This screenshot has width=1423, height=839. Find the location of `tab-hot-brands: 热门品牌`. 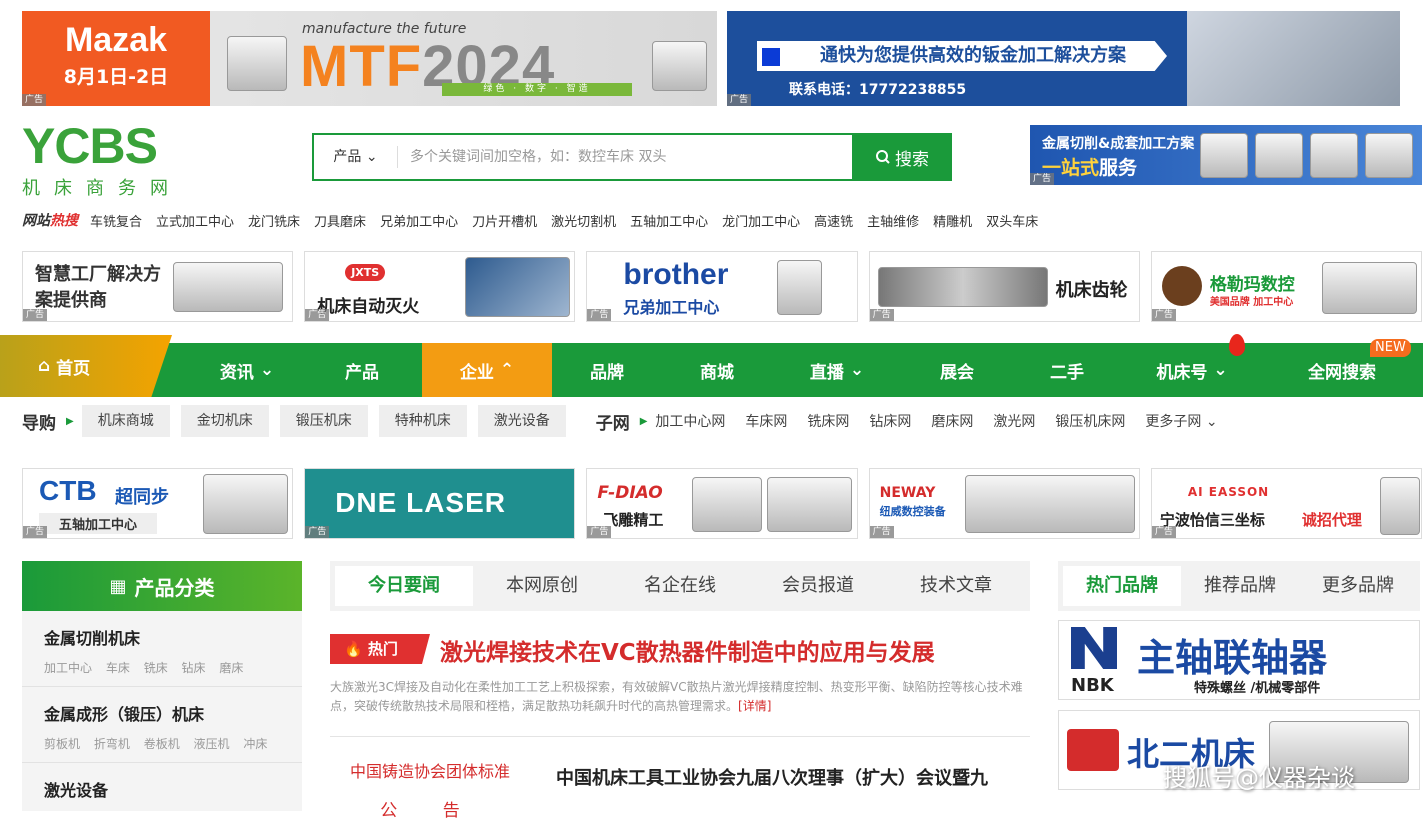

tab-hot-brands: 热门品牌 is located at coordinates (1122, 586).